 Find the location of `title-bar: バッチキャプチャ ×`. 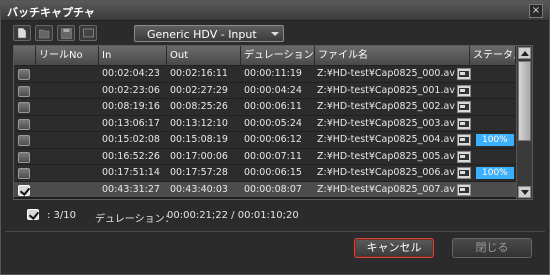

title-bar: バッチキャプチャ × is located at coordinates (275, 11).